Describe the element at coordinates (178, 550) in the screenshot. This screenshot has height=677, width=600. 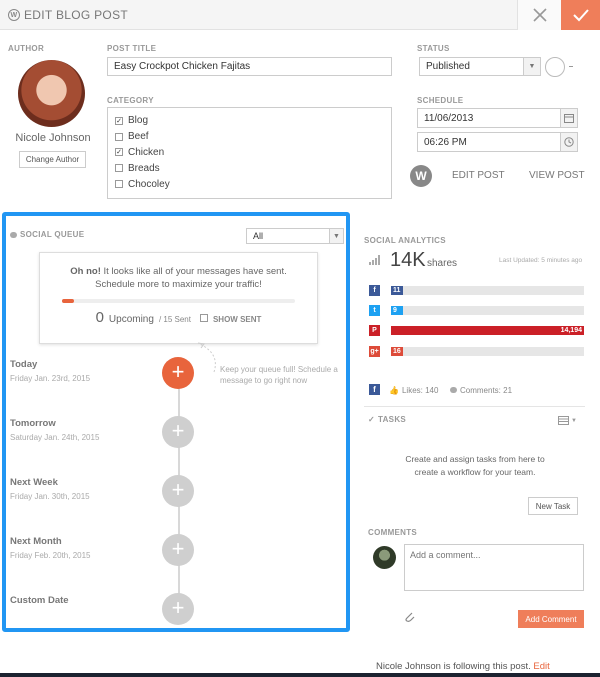
I see `schedule-next-month-button: +` at that location.